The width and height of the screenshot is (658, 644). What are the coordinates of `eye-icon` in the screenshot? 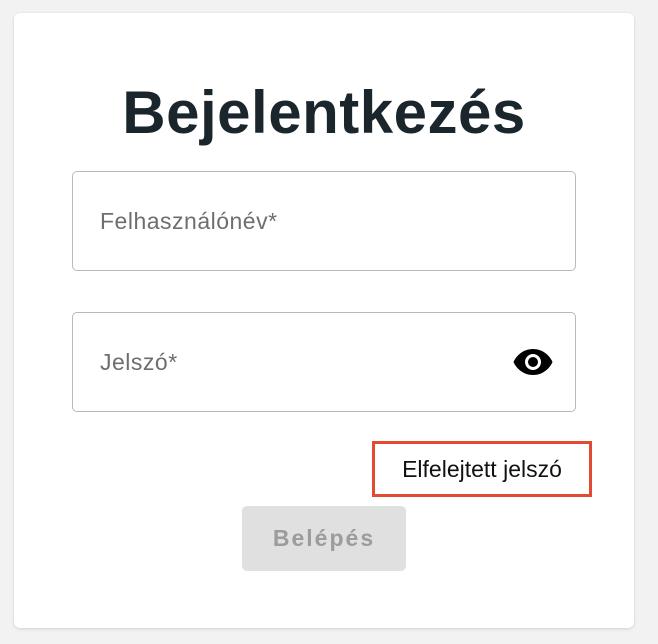 It's located at (533, 362).